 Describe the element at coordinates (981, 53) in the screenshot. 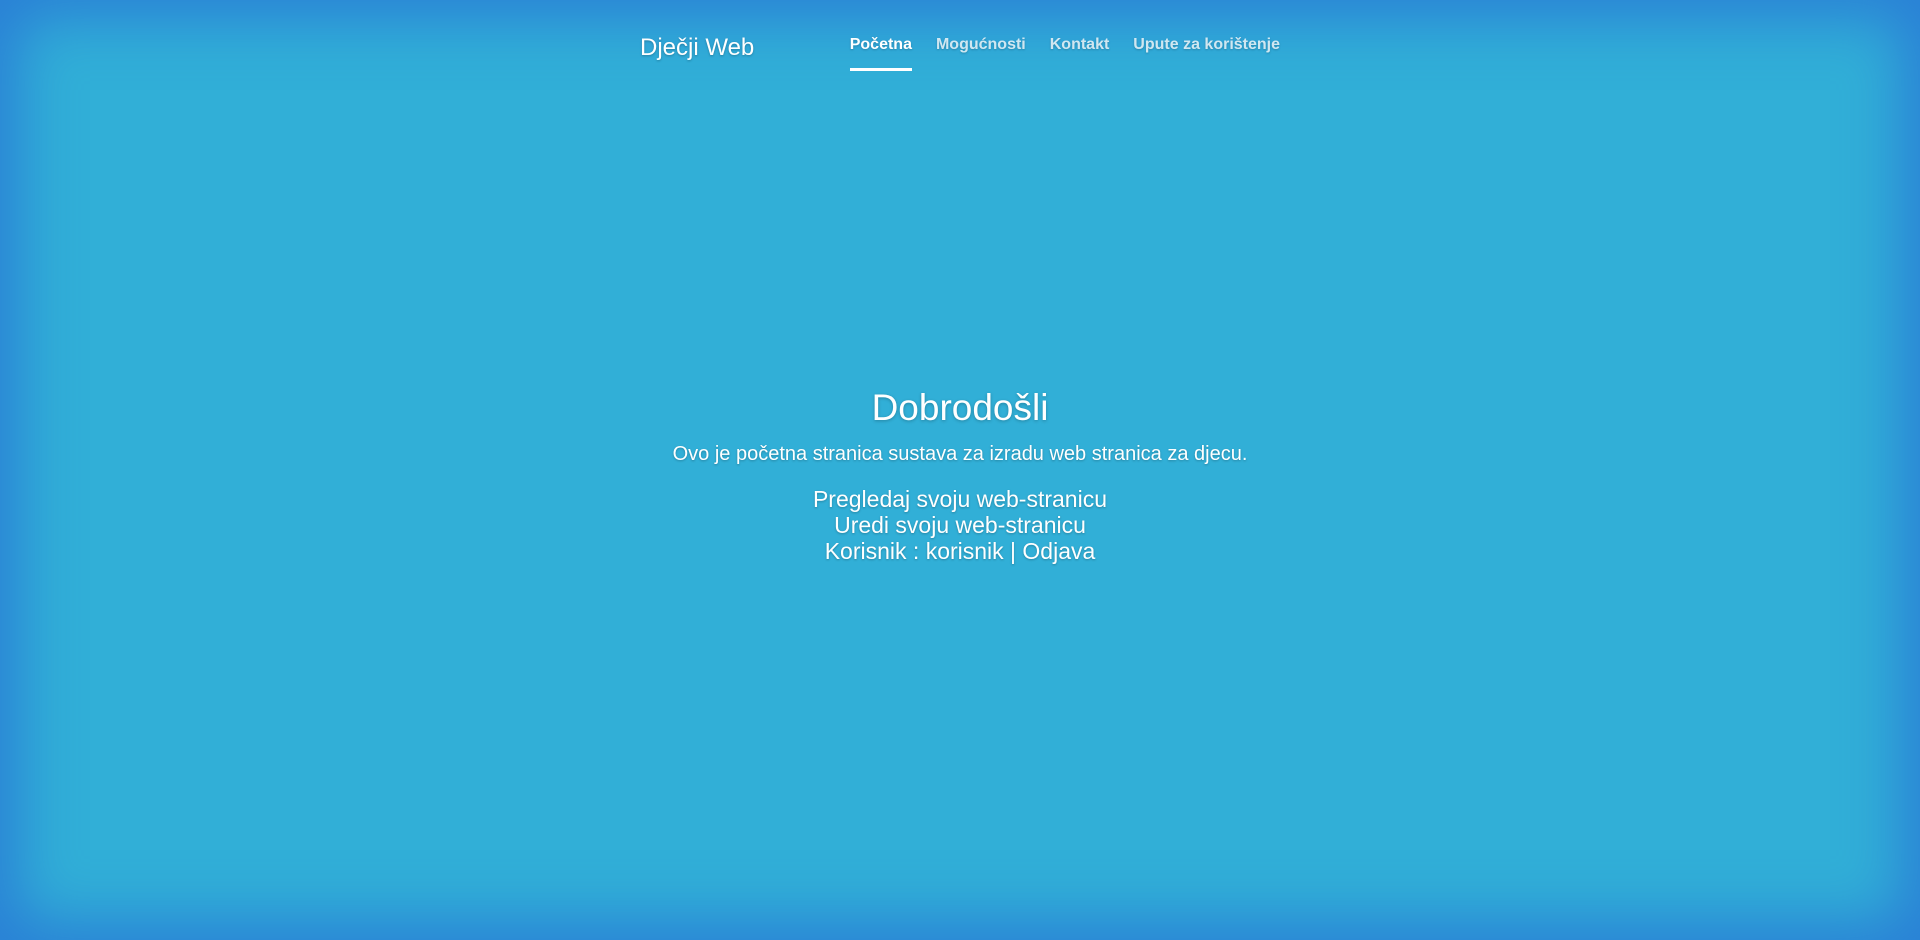

I see `nav-item-mogucnosti: Mogućnosti` at that location.